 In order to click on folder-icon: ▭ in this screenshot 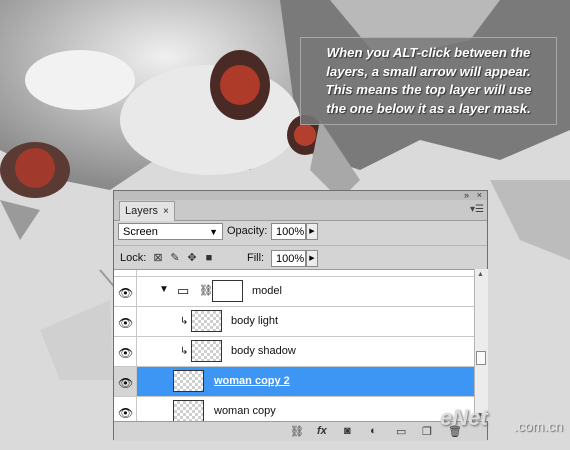, I will do `click(183, 290)`.